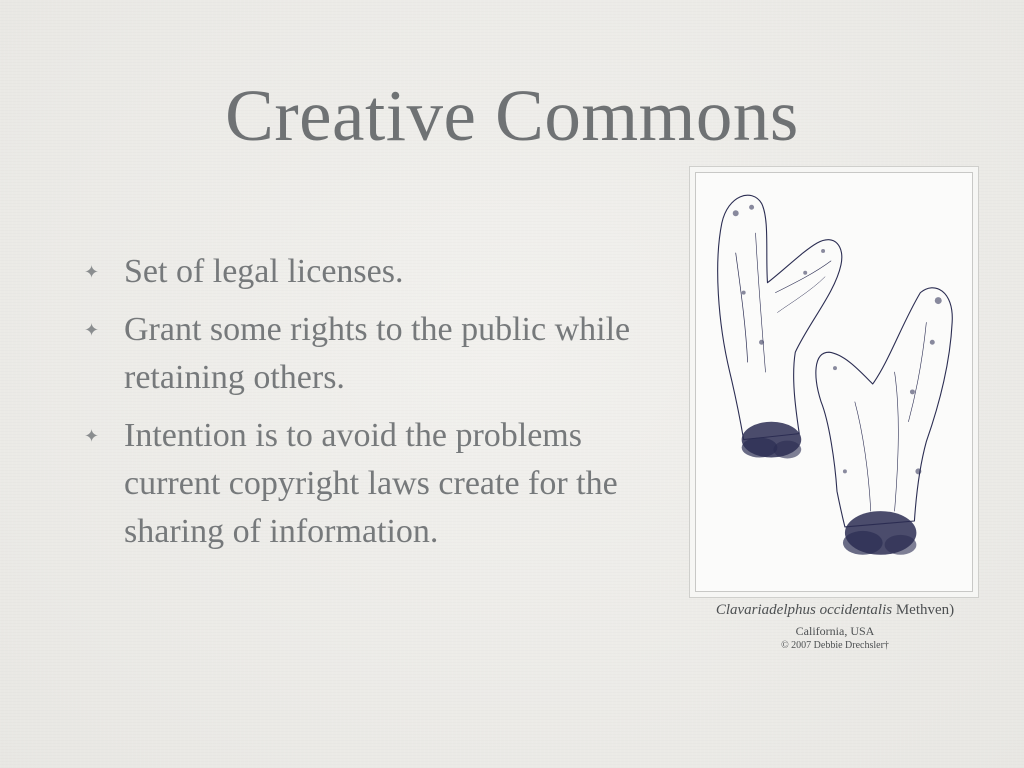 Image resolution: width=1024 pixels, height=768 pixels. What do you see at coordinates (835, 645) in the screenshot?
I see `caption-credit: © 2007 Debbie Drechsler†` at bounding box center [835, 645].